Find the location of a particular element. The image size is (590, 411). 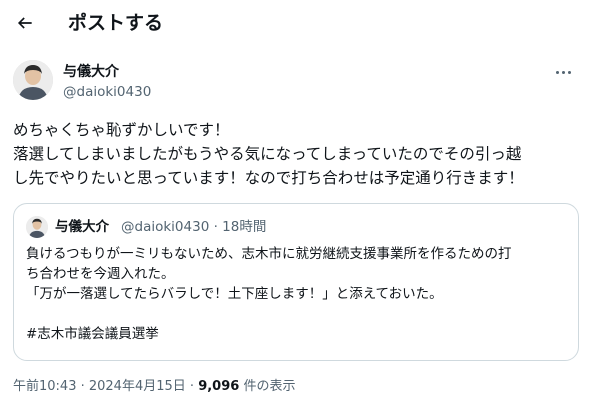

back-button is located at coordinates (25, 23).